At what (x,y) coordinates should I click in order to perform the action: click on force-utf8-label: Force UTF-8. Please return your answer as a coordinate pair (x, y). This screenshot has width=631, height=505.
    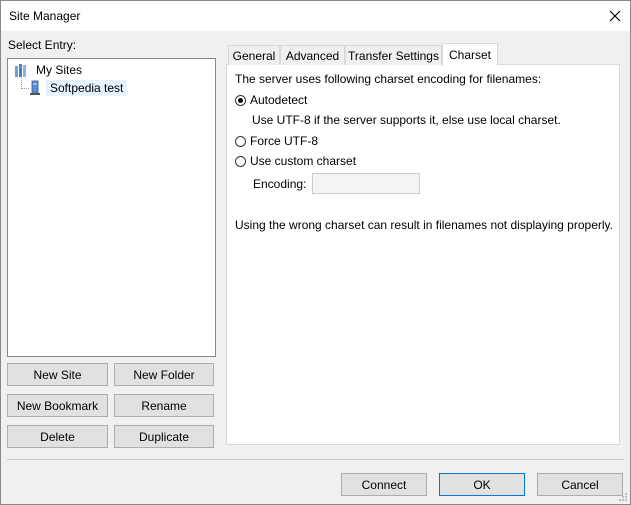
    Looking at the image, I should click on (284, 141).